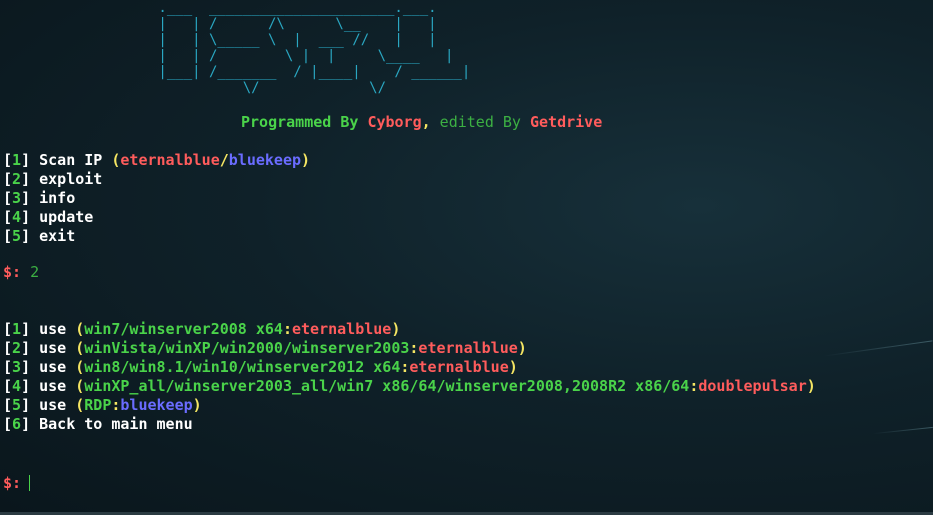 The height and width of the screenshot is (515, 933). Describe the element at coordinates (183, 329) in the screenshot. I see `menu-item-segment: win7/winserver2008 x64` at that location.